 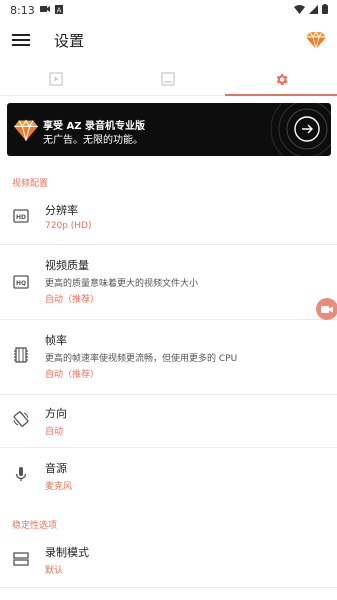 I want to click on setting-audio-source: 音源 麦克风, so click(x=168, y=475).